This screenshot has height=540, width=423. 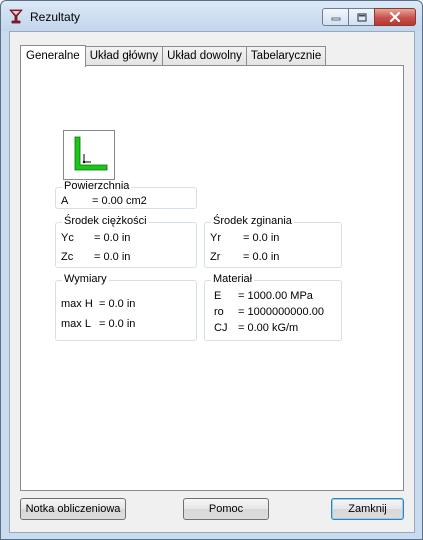 What do you see at coordinates (226, 509) in the screenshot?
I see `help-button: Pomoc` at bounding box center [226, 509].